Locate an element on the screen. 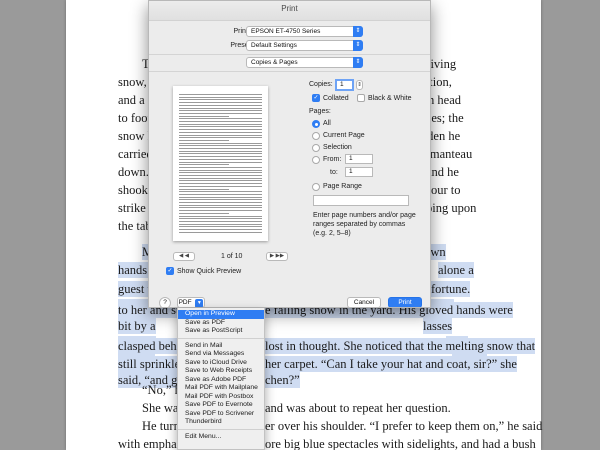  dialog-title: Print is located at coordinates (289, 11).